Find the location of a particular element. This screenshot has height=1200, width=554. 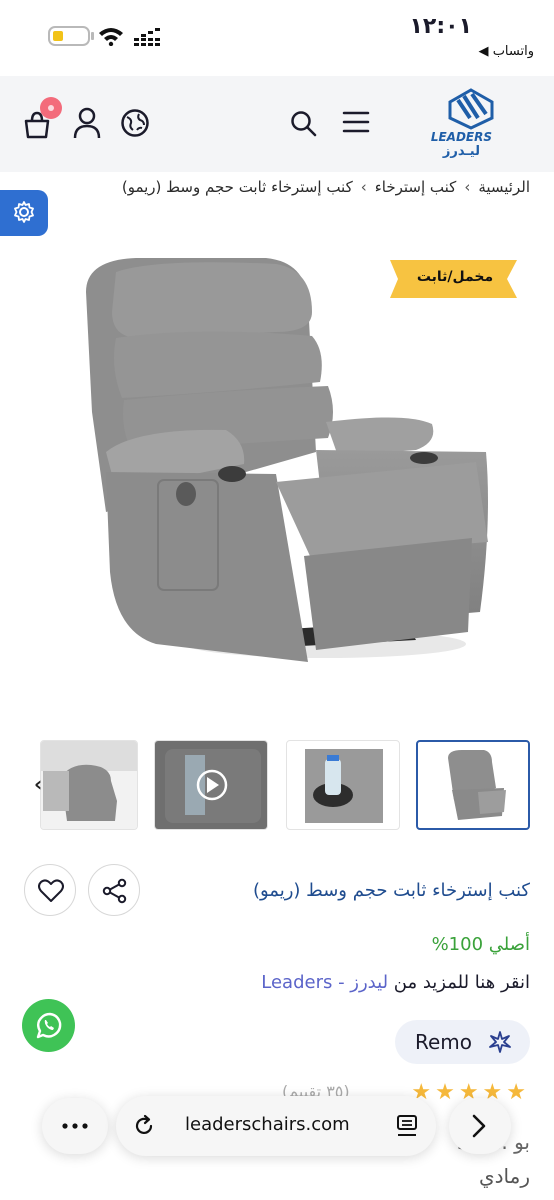

chevron-right-icon is located at coordinates (479, 1126).